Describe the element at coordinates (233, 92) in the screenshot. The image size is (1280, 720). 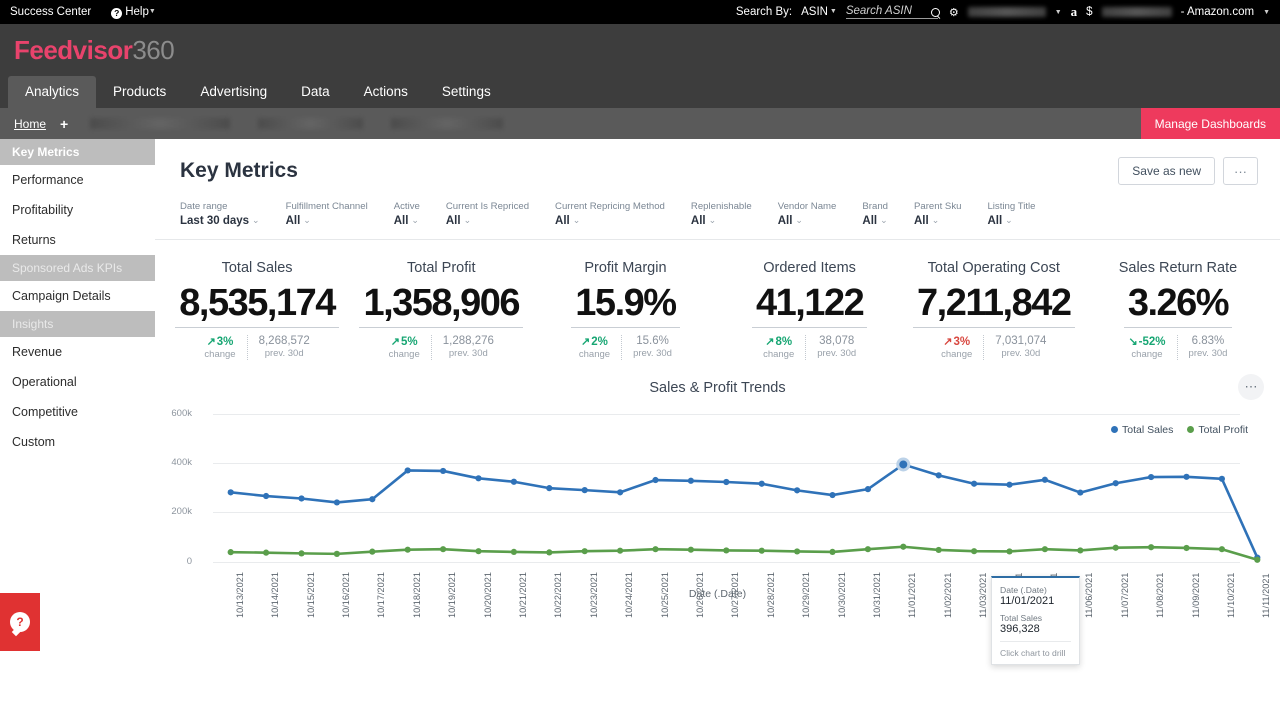
I see `nav-item-advertising: Advertising` at that location.